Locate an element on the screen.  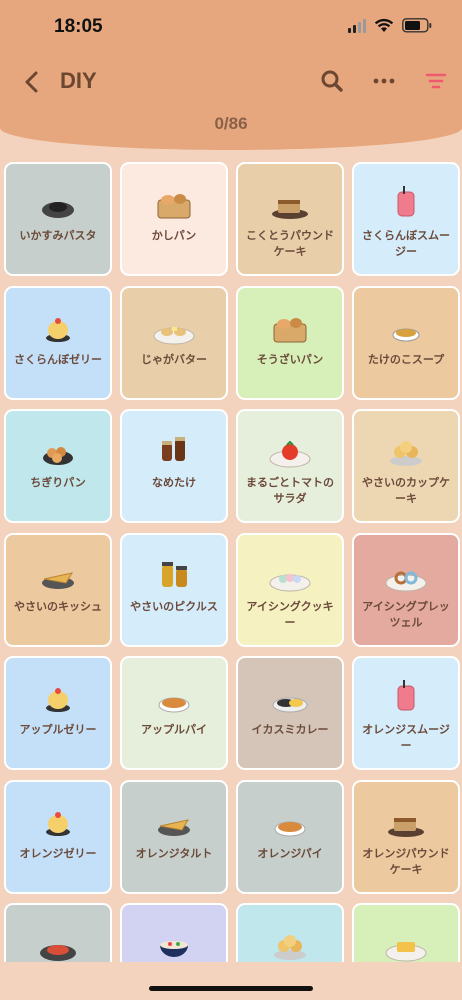
recipe-card: こくとうパウンドケーキ is located at coordinates (290, 219).